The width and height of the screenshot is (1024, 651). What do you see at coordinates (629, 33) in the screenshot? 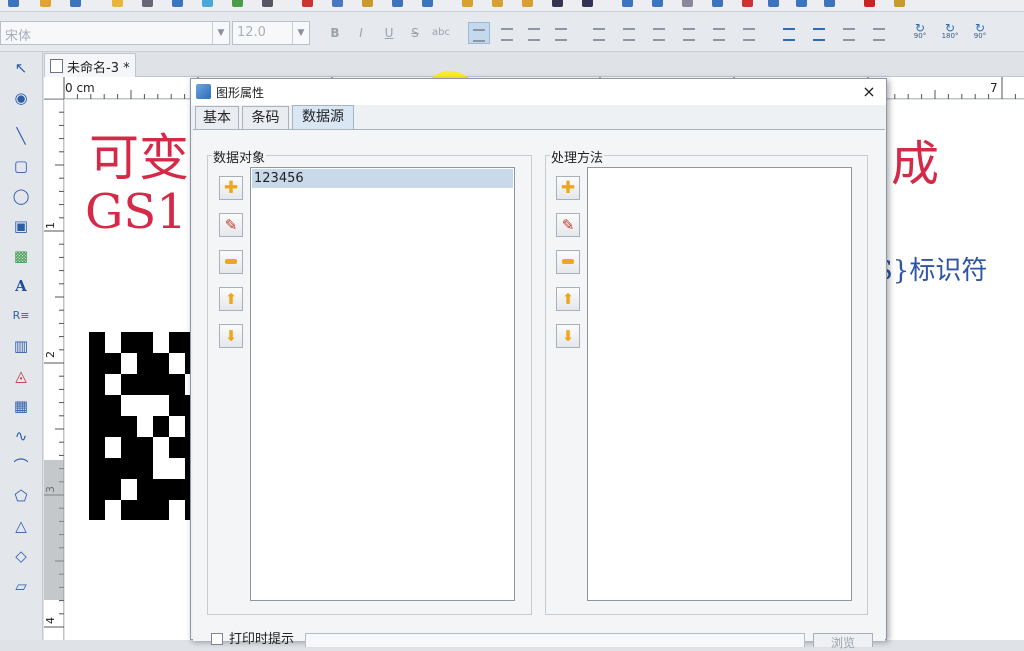
I see `align-objects-right-button` at bounding box center [629, 33].